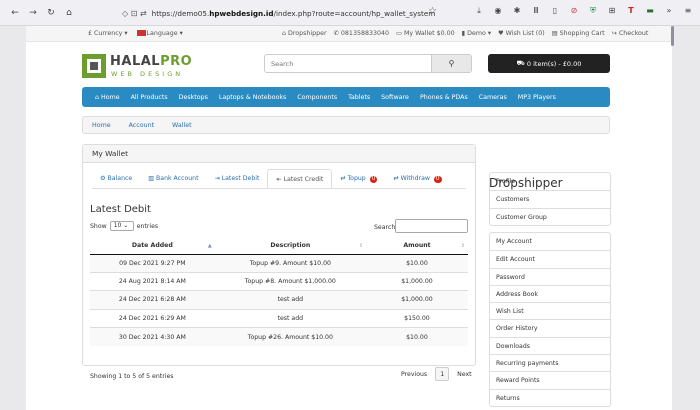 Image resolution: width=700 pixels, height=410 pixels. What do you see at coordinates (550, 310) in the screenshot?
I see `sidebar-item-wish-list: Wish List` at bounding box center [550, 310].